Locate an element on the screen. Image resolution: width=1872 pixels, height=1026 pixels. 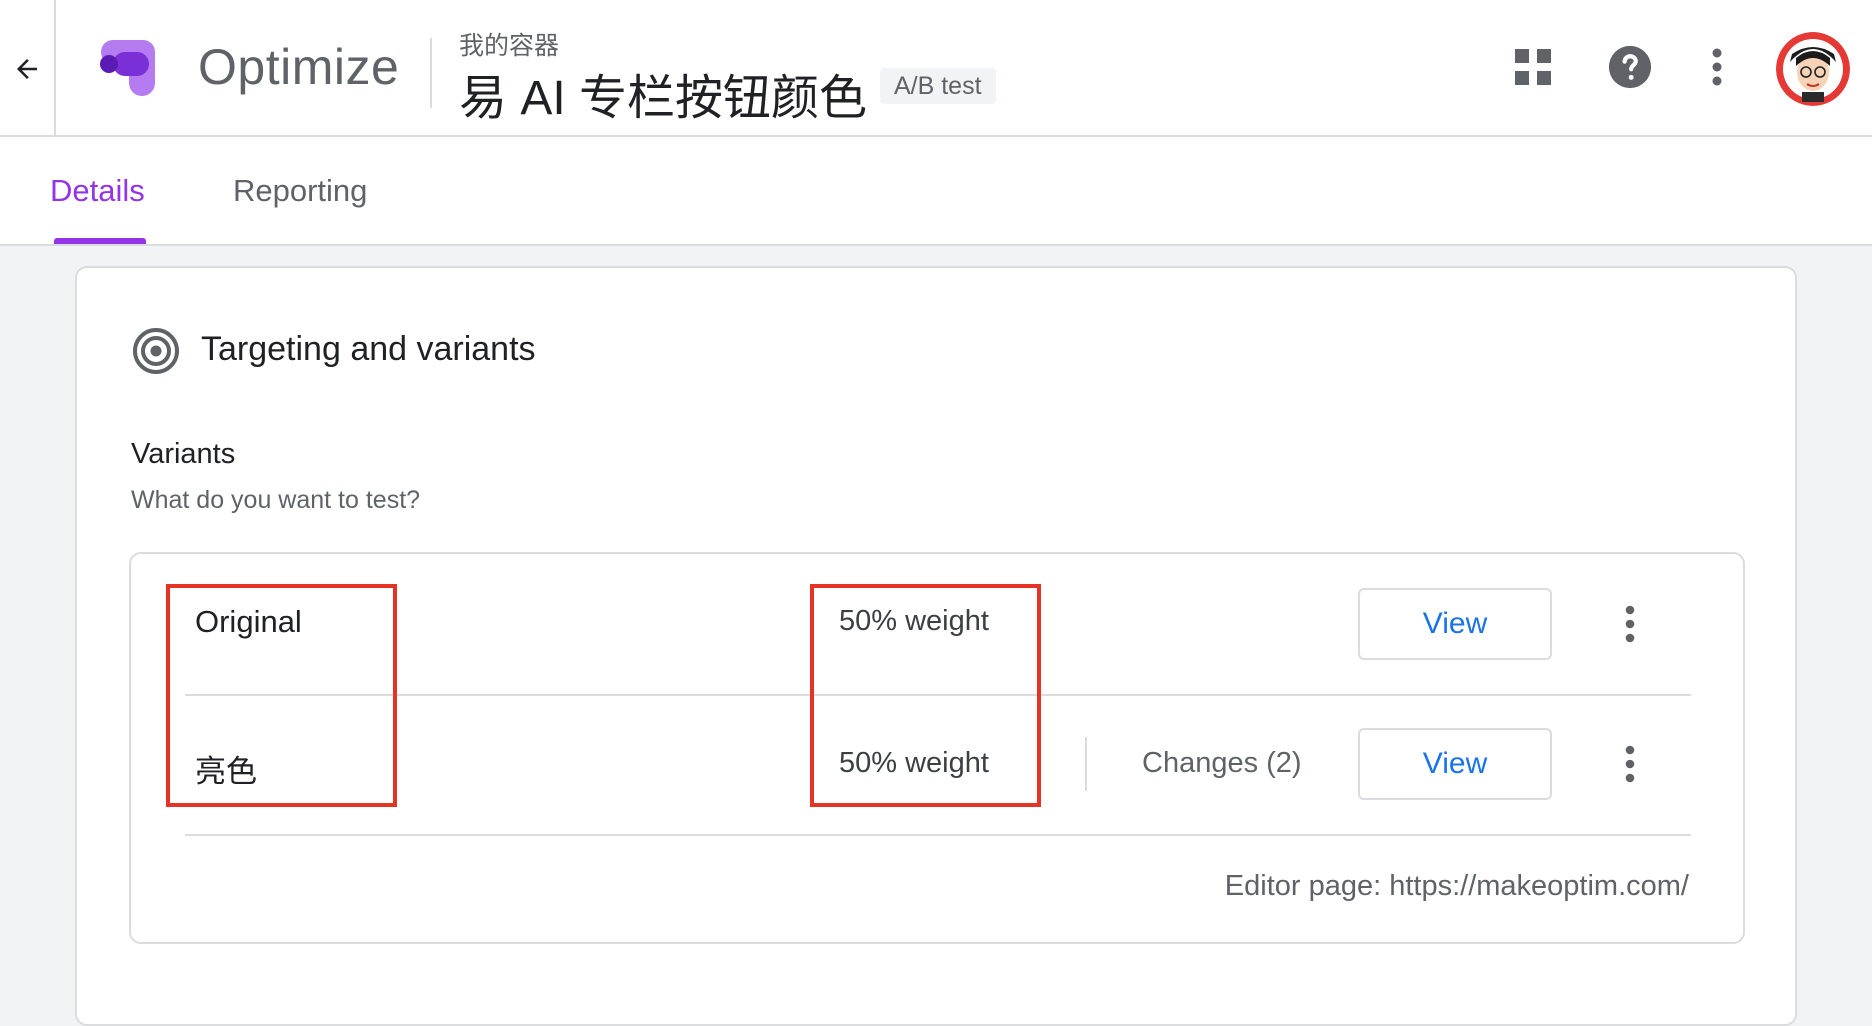
optimize-logo-icon is located at coordinates (127, 68).